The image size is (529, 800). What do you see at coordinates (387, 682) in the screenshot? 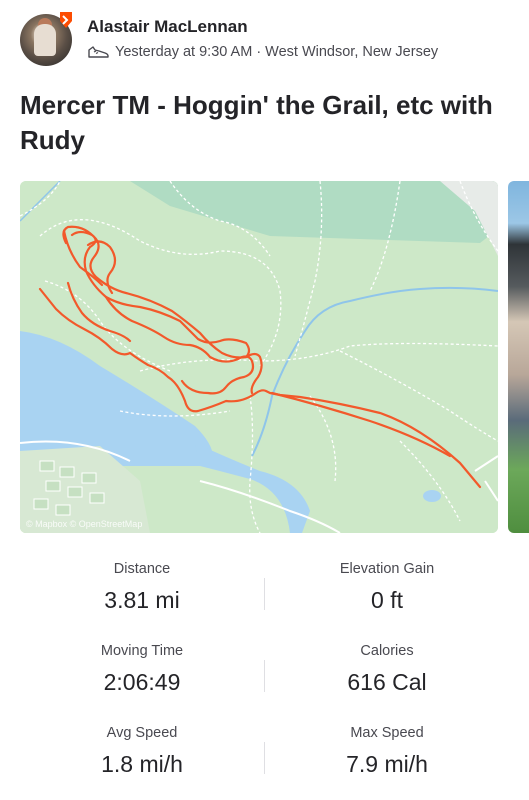
I see `stat-value: 616 Cal` at bounding box center [387, 682].